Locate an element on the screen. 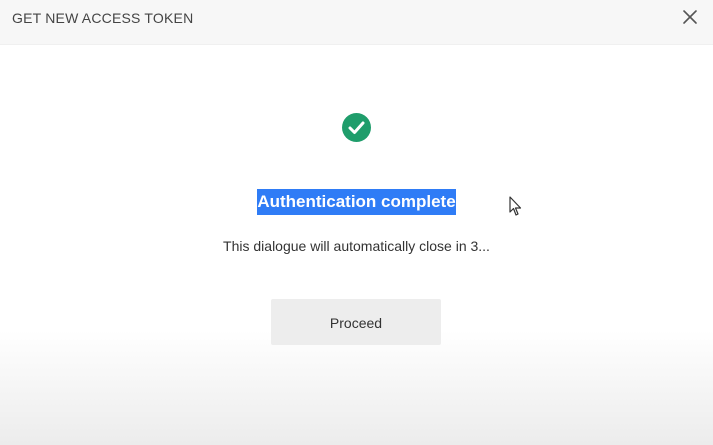 This screenshot has width=713, height=445. close-icon is located at coordinates (690, 17).